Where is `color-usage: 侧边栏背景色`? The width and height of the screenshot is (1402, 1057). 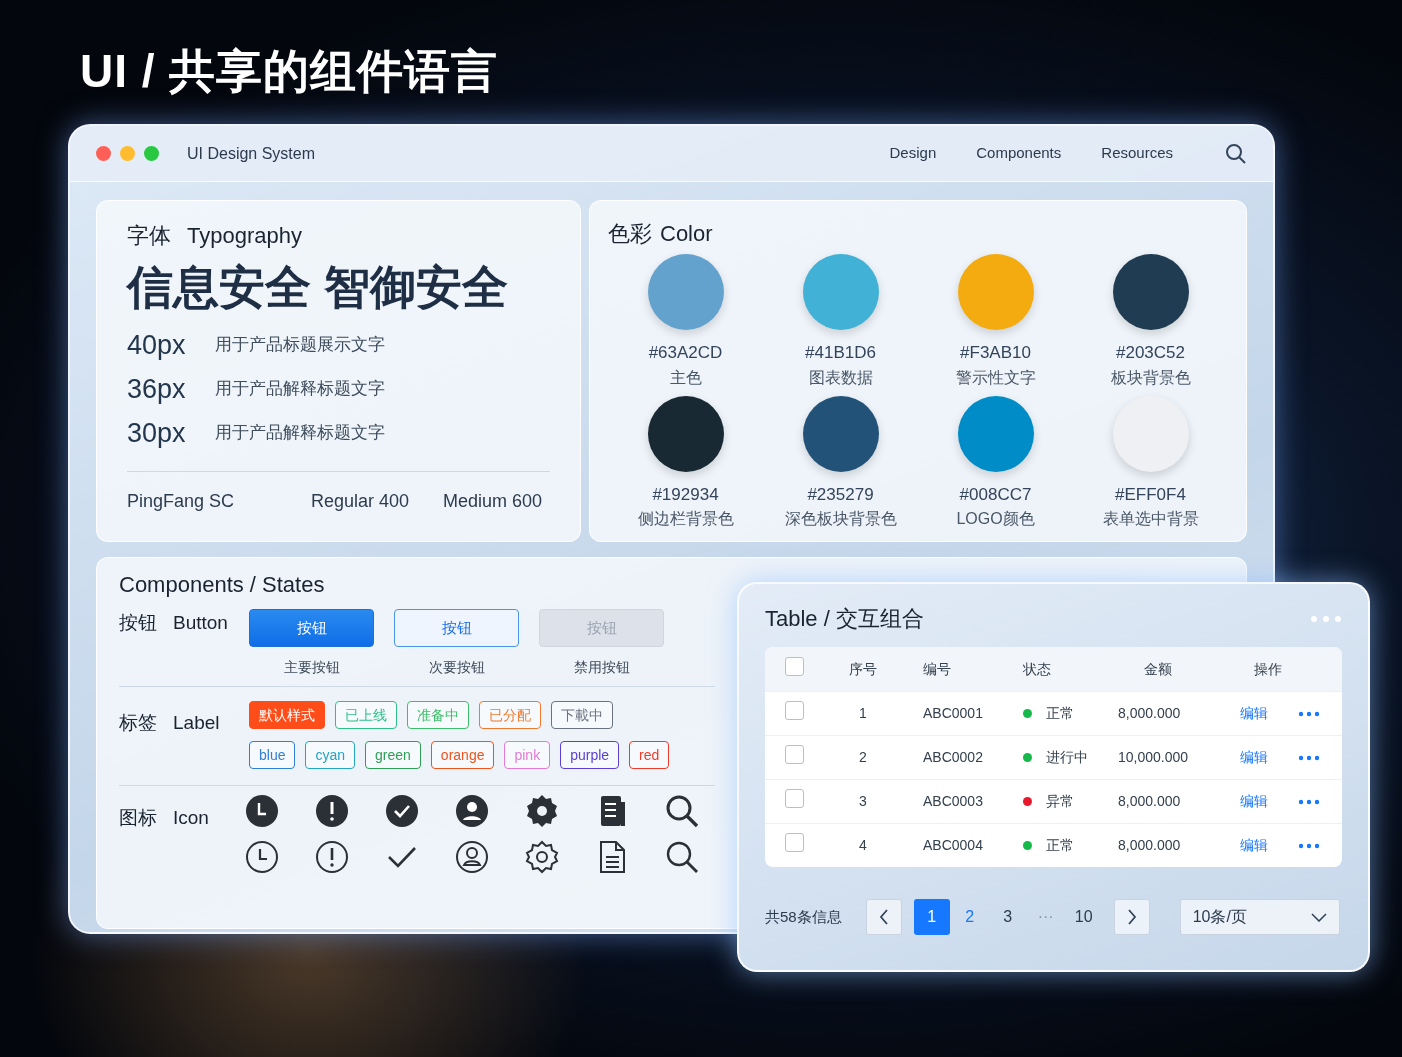
color-usage: 侧边栏背景色 is located at coordinates (685, 519).